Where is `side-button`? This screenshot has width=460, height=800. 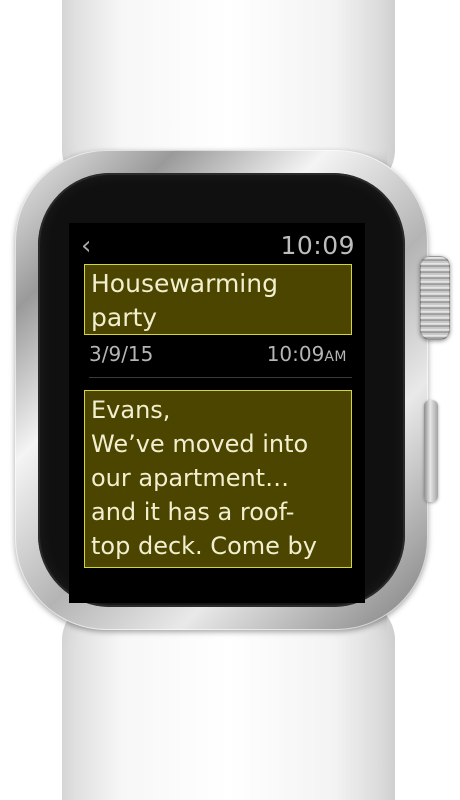 side-button is located at coordinates (431, 451).